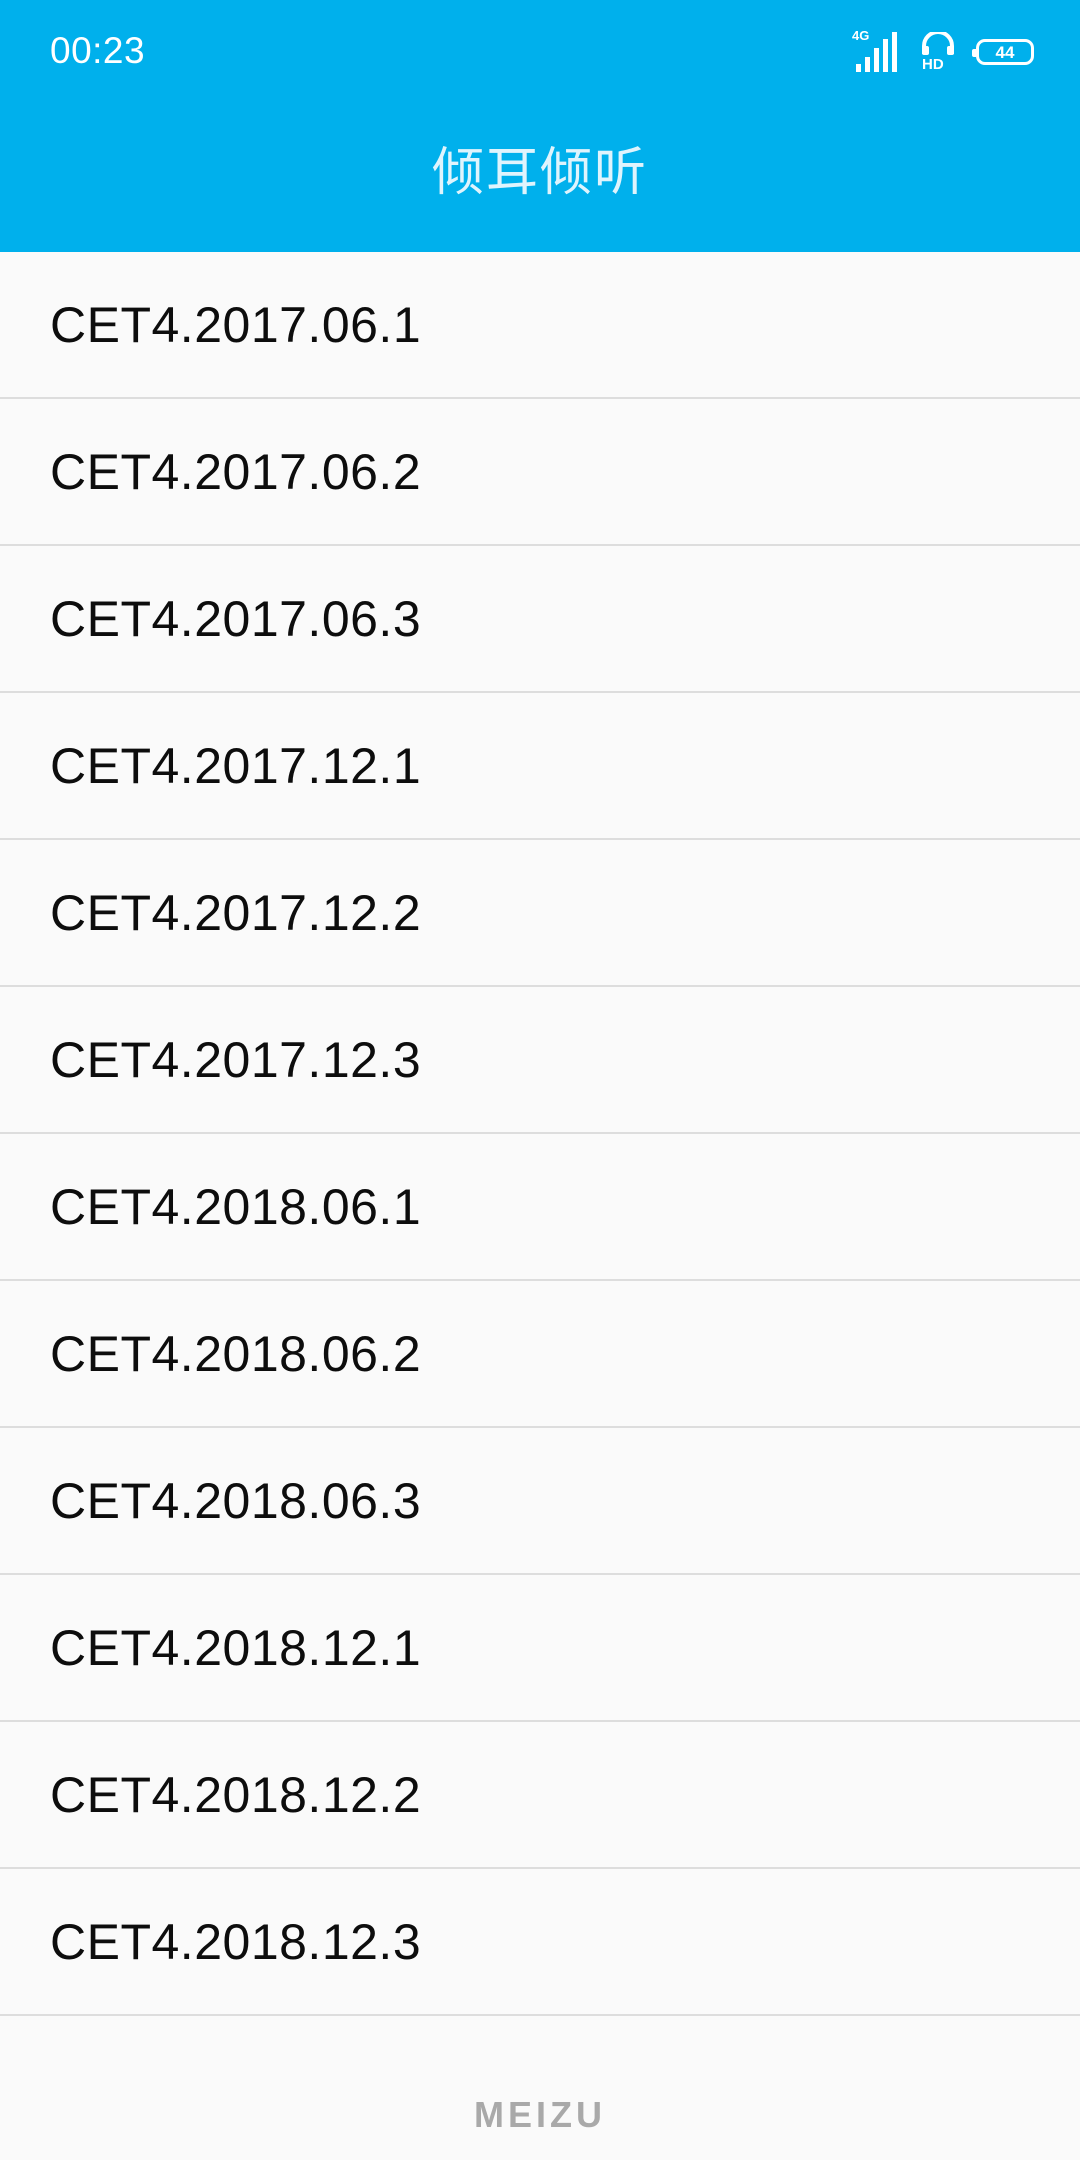 Image resolution: width=1080 pixels, height=2160 pixels. What do you see at coordinates (236, 324) in the screenshot?
I see `list-item-label: CET4.2017.06.1` at bounding box center [236, 324].